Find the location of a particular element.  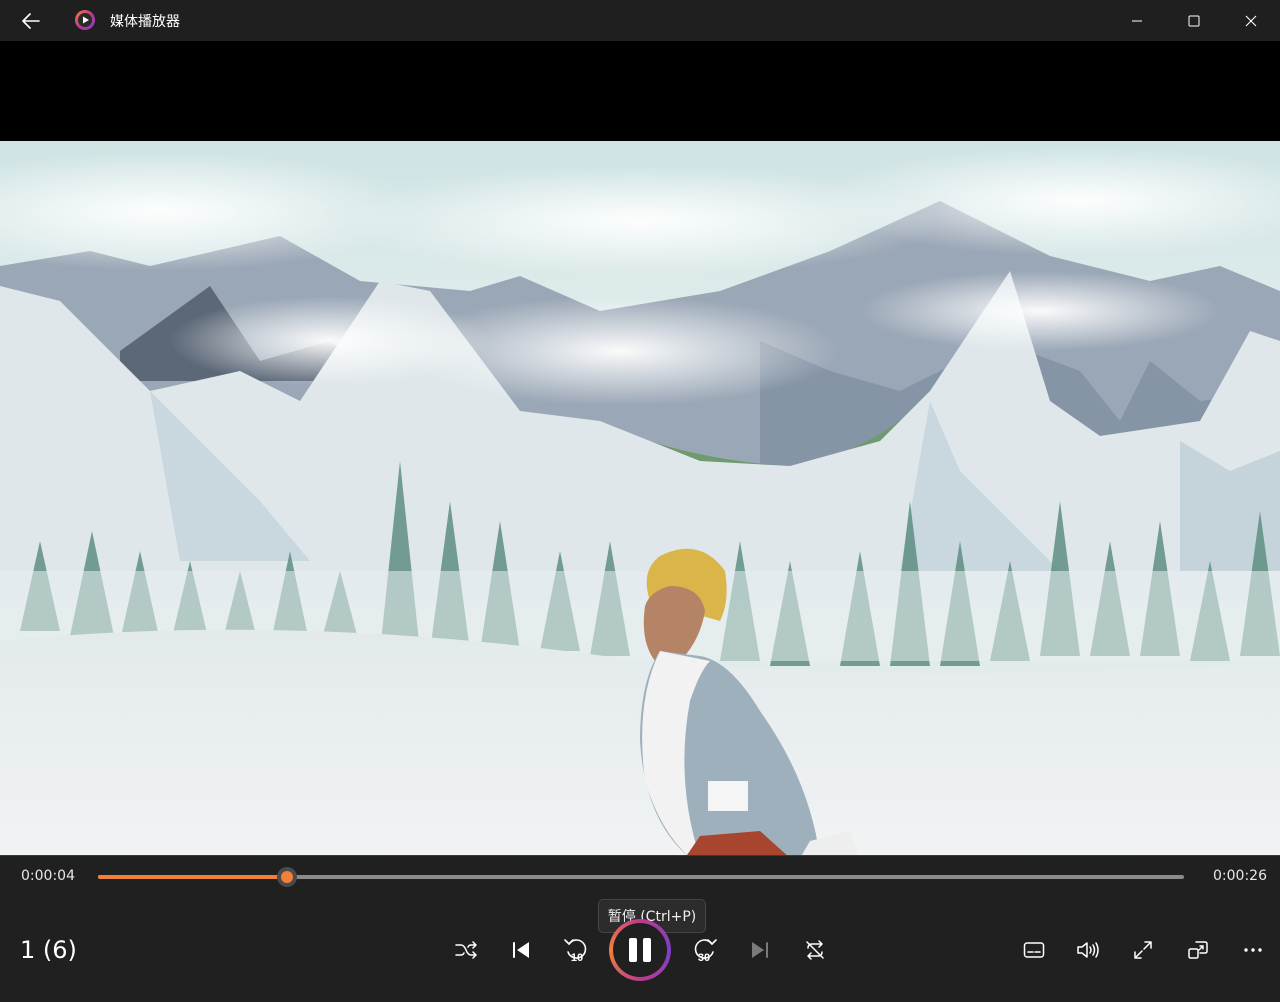

shuffle-icon is located at coordinates (466, 950).